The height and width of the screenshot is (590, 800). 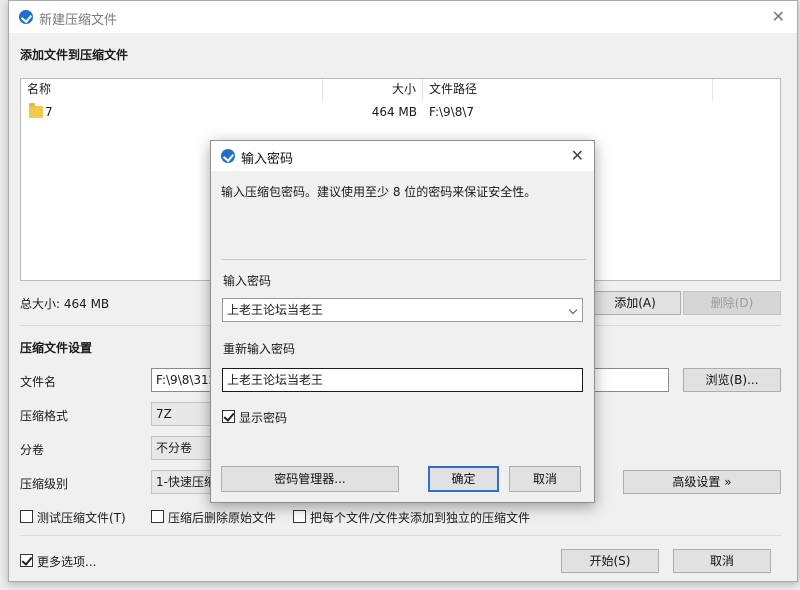 I want to click on total-size: 总大小: 464 MB, so click(x=65, y=304).